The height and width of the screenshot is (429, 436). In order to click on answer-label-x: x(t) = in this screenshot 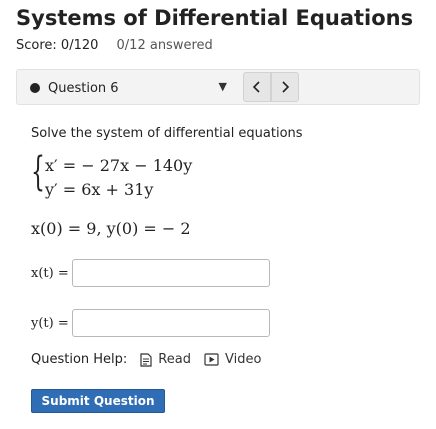, I will do `click(50, 273)`.